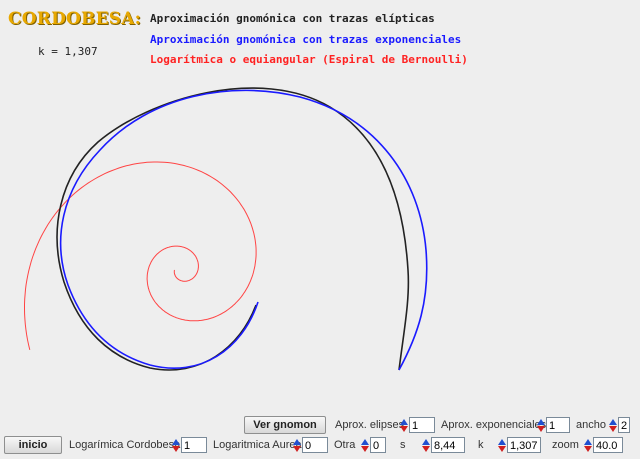  What do you see at coordinates (448, 445) in the screenshot?
I see `s-field: 8,44` at bounding box center [448, 445].